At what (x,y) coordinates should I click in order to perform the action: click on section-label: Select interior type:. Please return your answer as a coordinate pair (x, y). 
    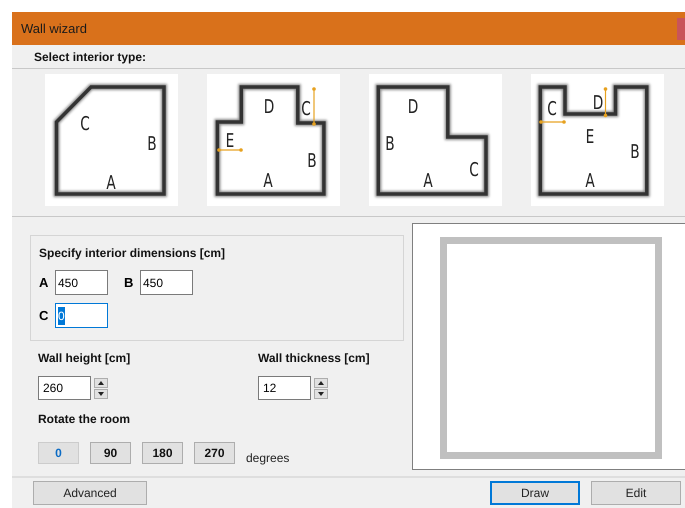
    Looking at the image, I should click on (90, 57).